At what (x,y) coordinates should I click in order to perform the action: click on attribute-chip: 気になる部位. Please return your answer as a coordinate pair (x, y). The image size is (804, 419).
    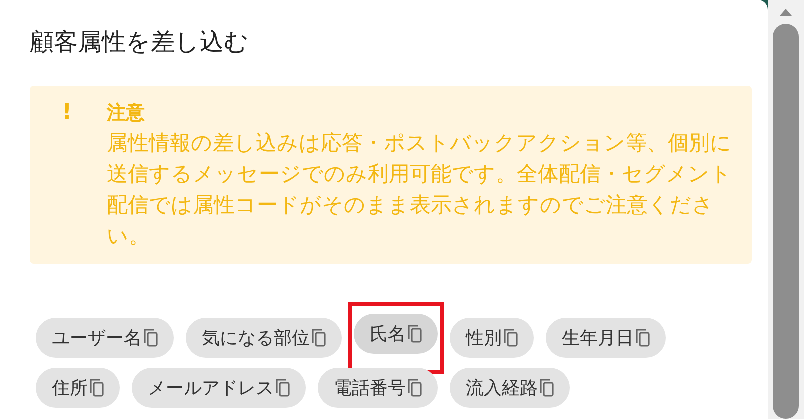
    Looking at the image, I should click on (264, 338).